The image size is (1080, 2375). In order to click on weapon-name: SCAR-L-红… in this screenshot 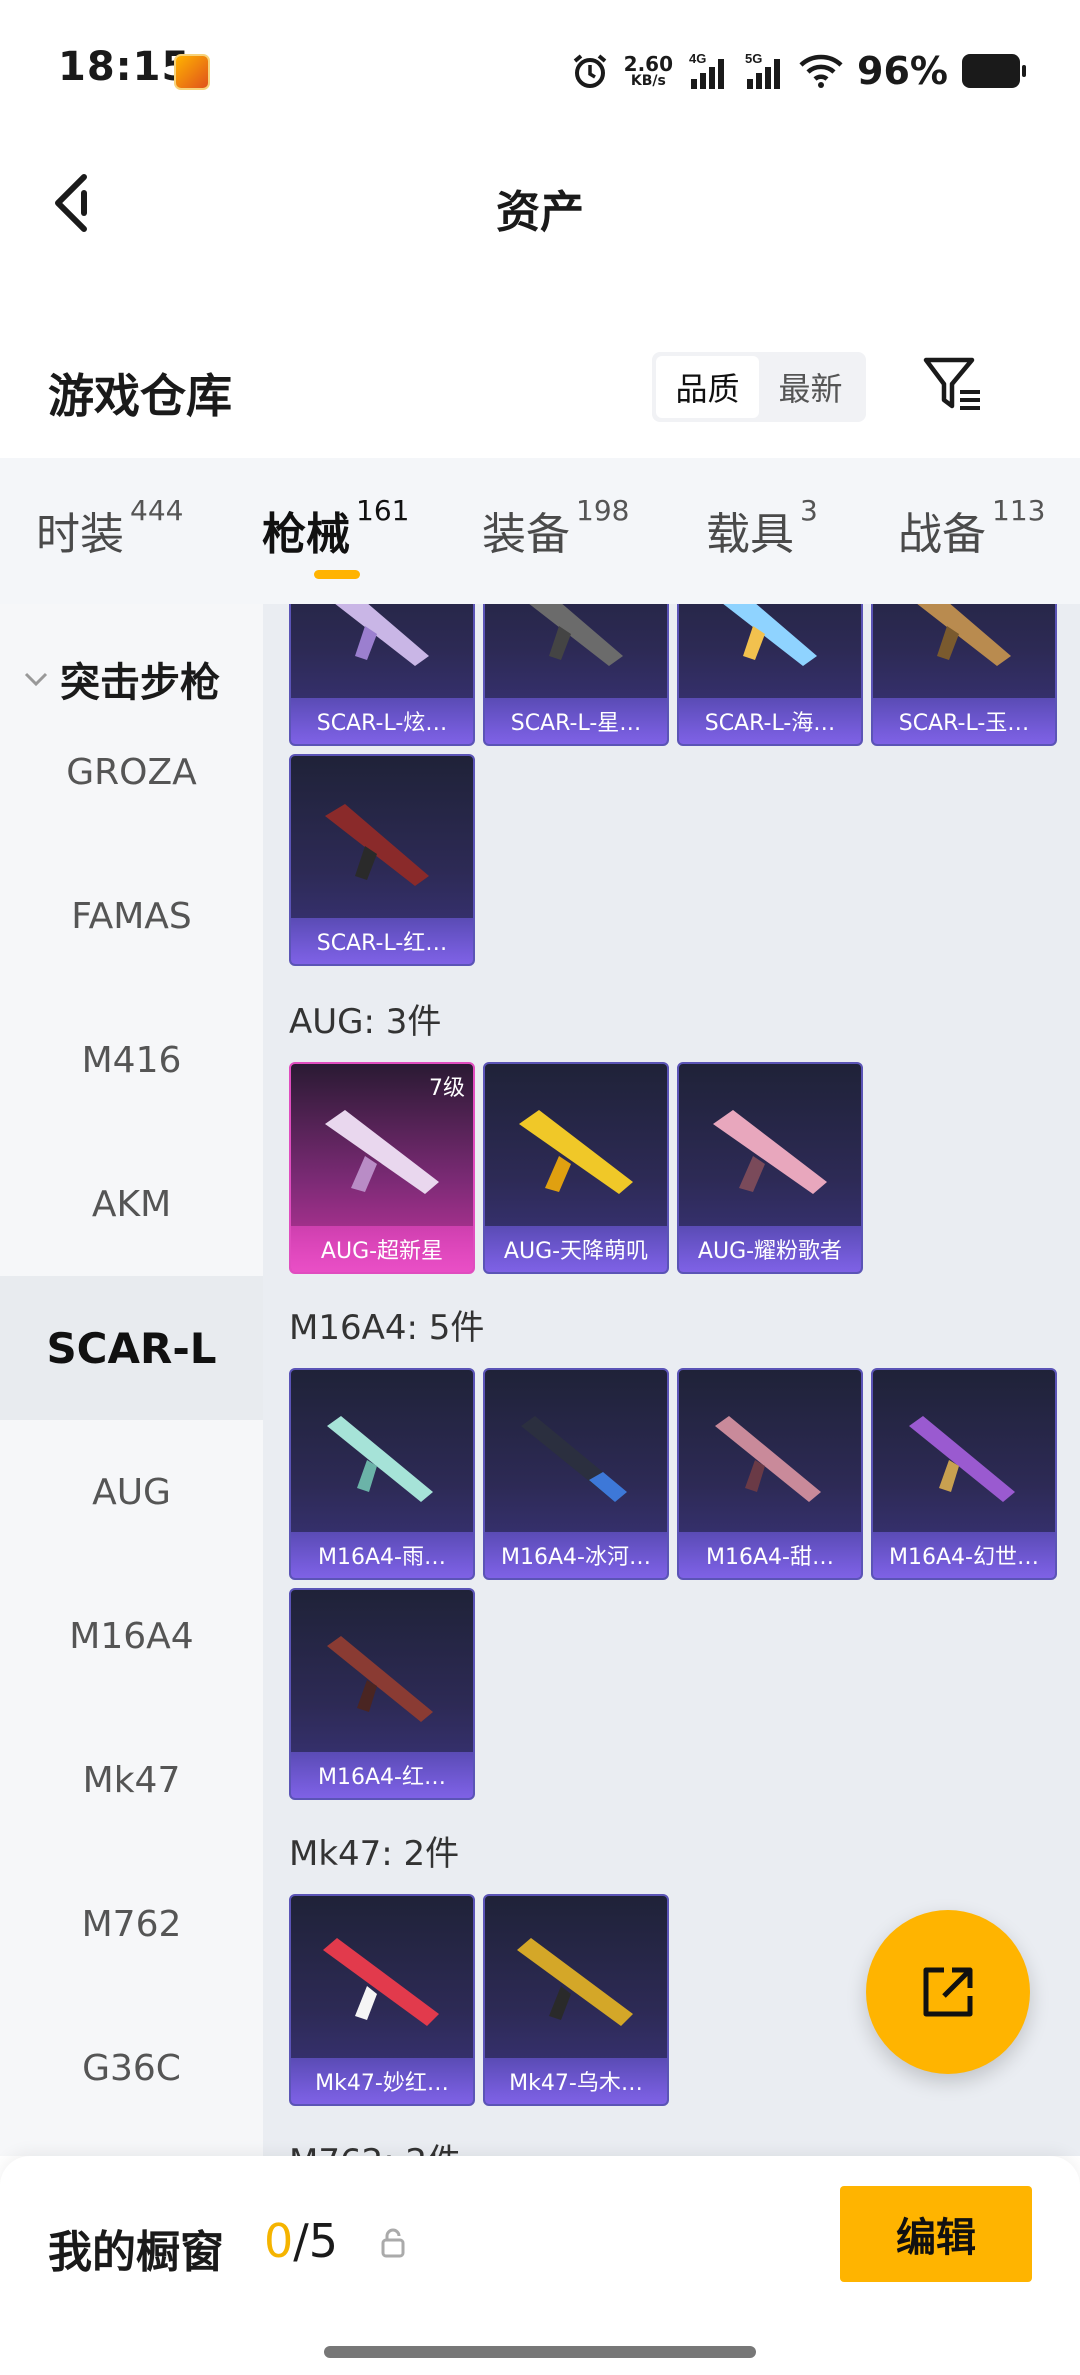, I will do `click(382, 941)`.